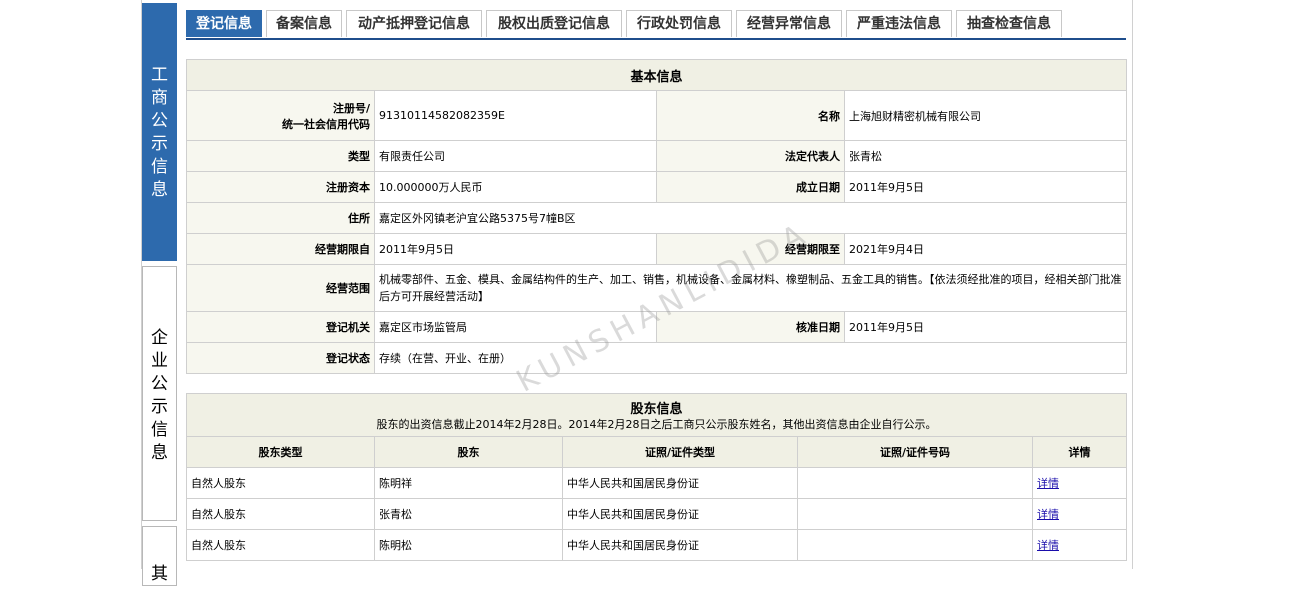  Describe the element at coordinates (159, 574) in the screenshot. I see `sidetab-char: 其` at that location.